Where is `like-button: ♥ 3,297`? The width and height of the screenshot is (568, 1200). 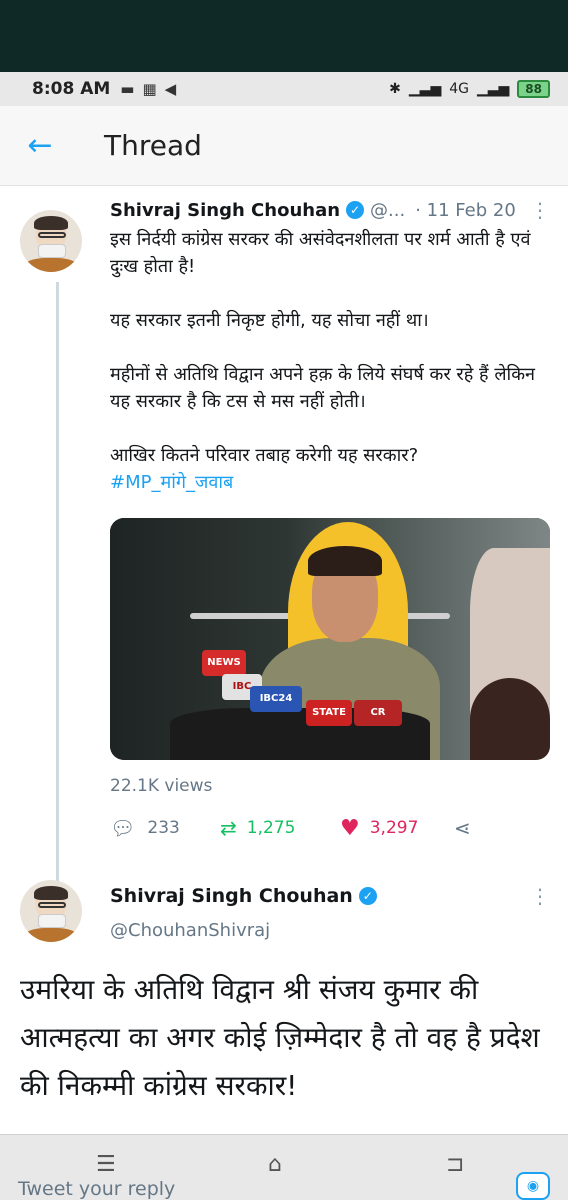 like-button: ♥ 3,297 is located at coordinates (397, 828).